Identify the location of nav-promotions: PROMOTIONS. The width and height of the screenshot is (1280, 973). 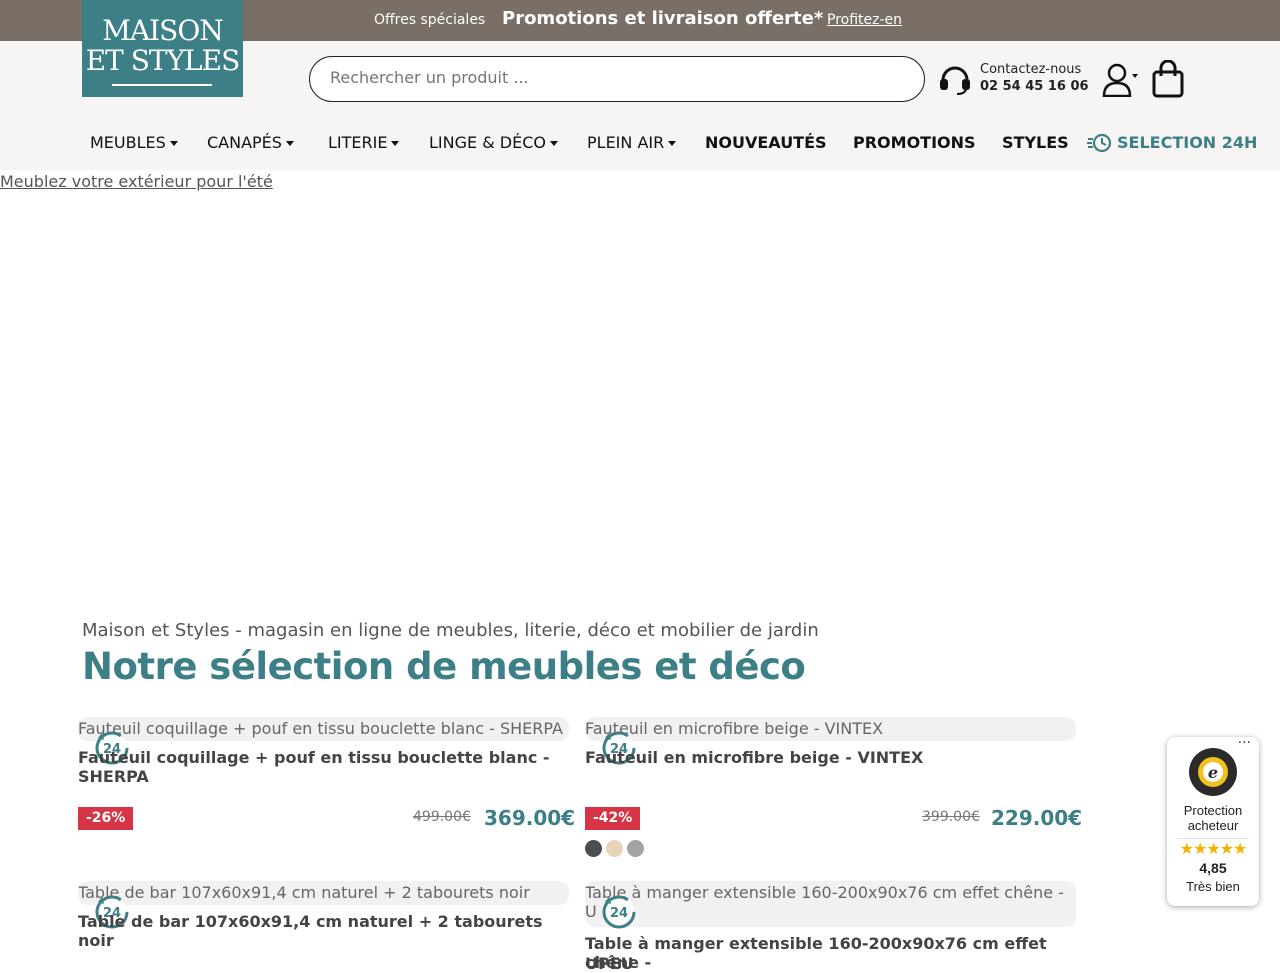
(914, 142).